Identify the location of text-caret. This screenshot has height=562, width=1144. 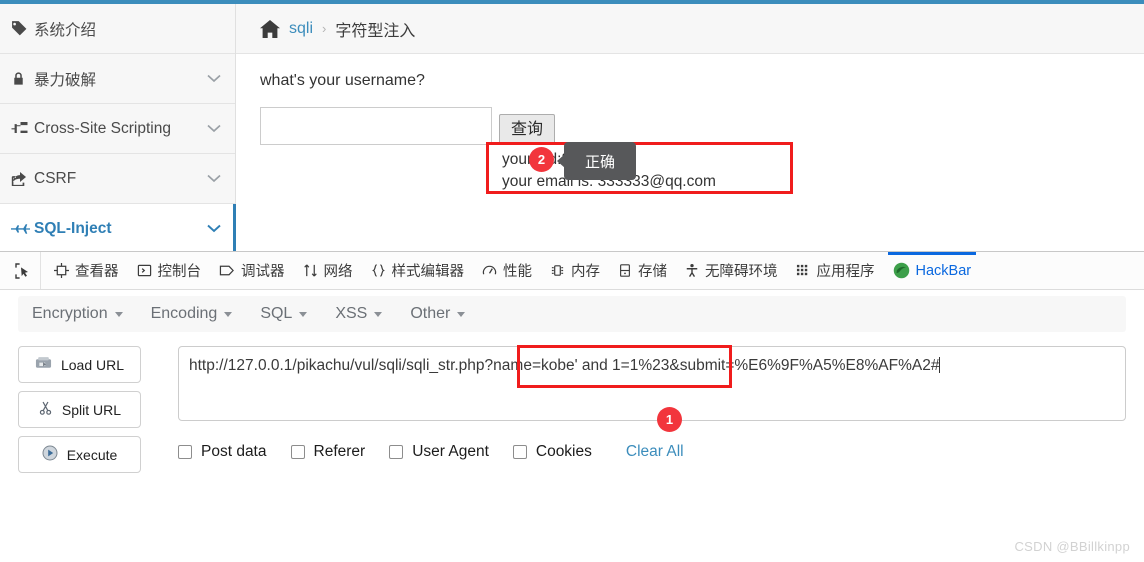
(940, 365).